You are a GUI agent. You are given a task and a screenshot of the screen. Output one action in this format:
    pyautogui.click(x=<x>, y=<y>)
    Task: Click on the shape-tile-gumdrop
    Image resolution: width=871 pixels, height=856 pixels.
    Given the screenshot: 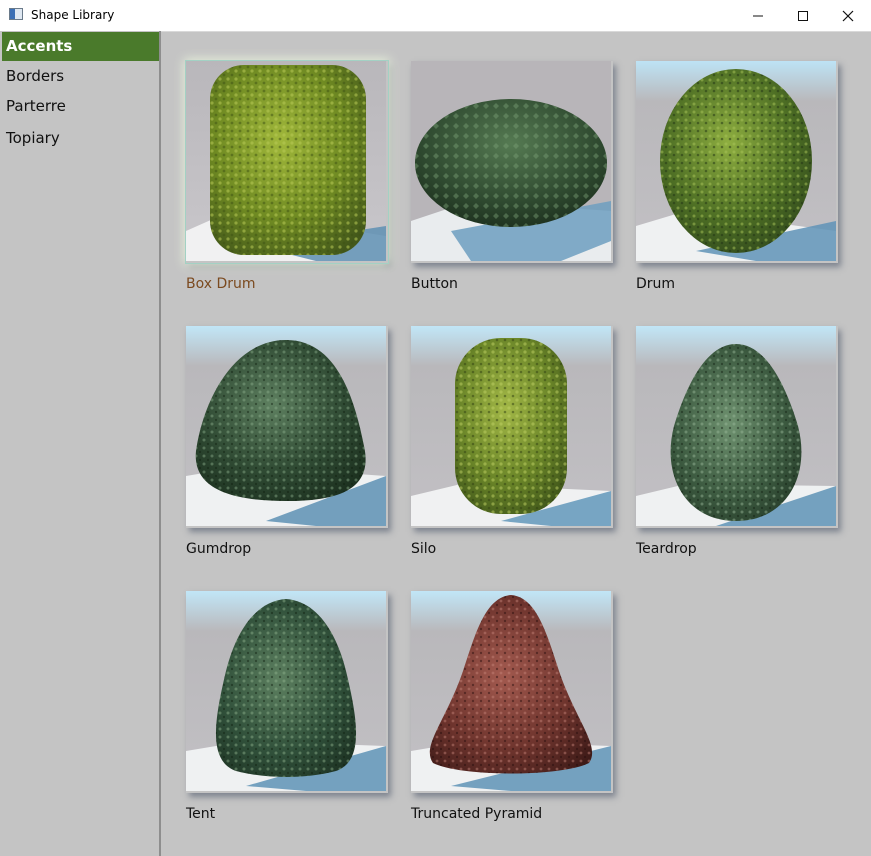 What is the action you would take?
    pyautogui.click(x=287, y=427)
    